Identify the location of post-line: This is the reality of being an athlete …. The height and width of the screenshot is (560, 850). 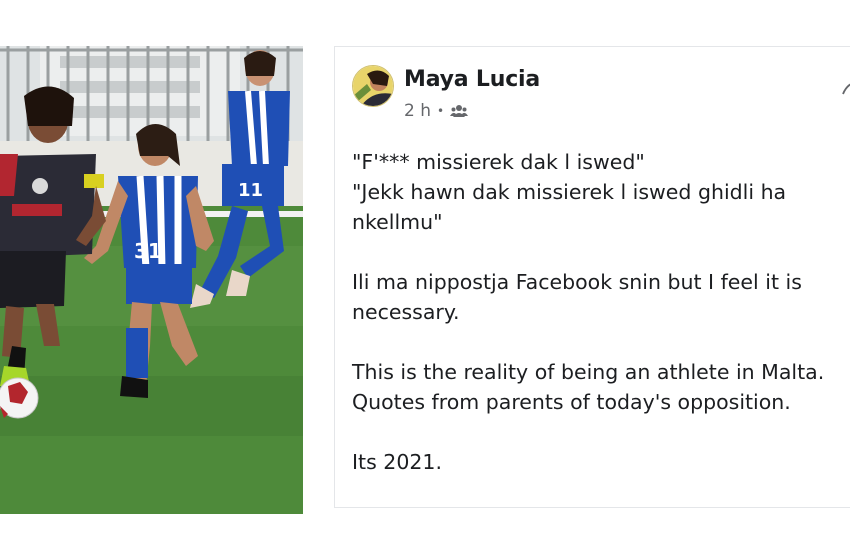
(588, 372).